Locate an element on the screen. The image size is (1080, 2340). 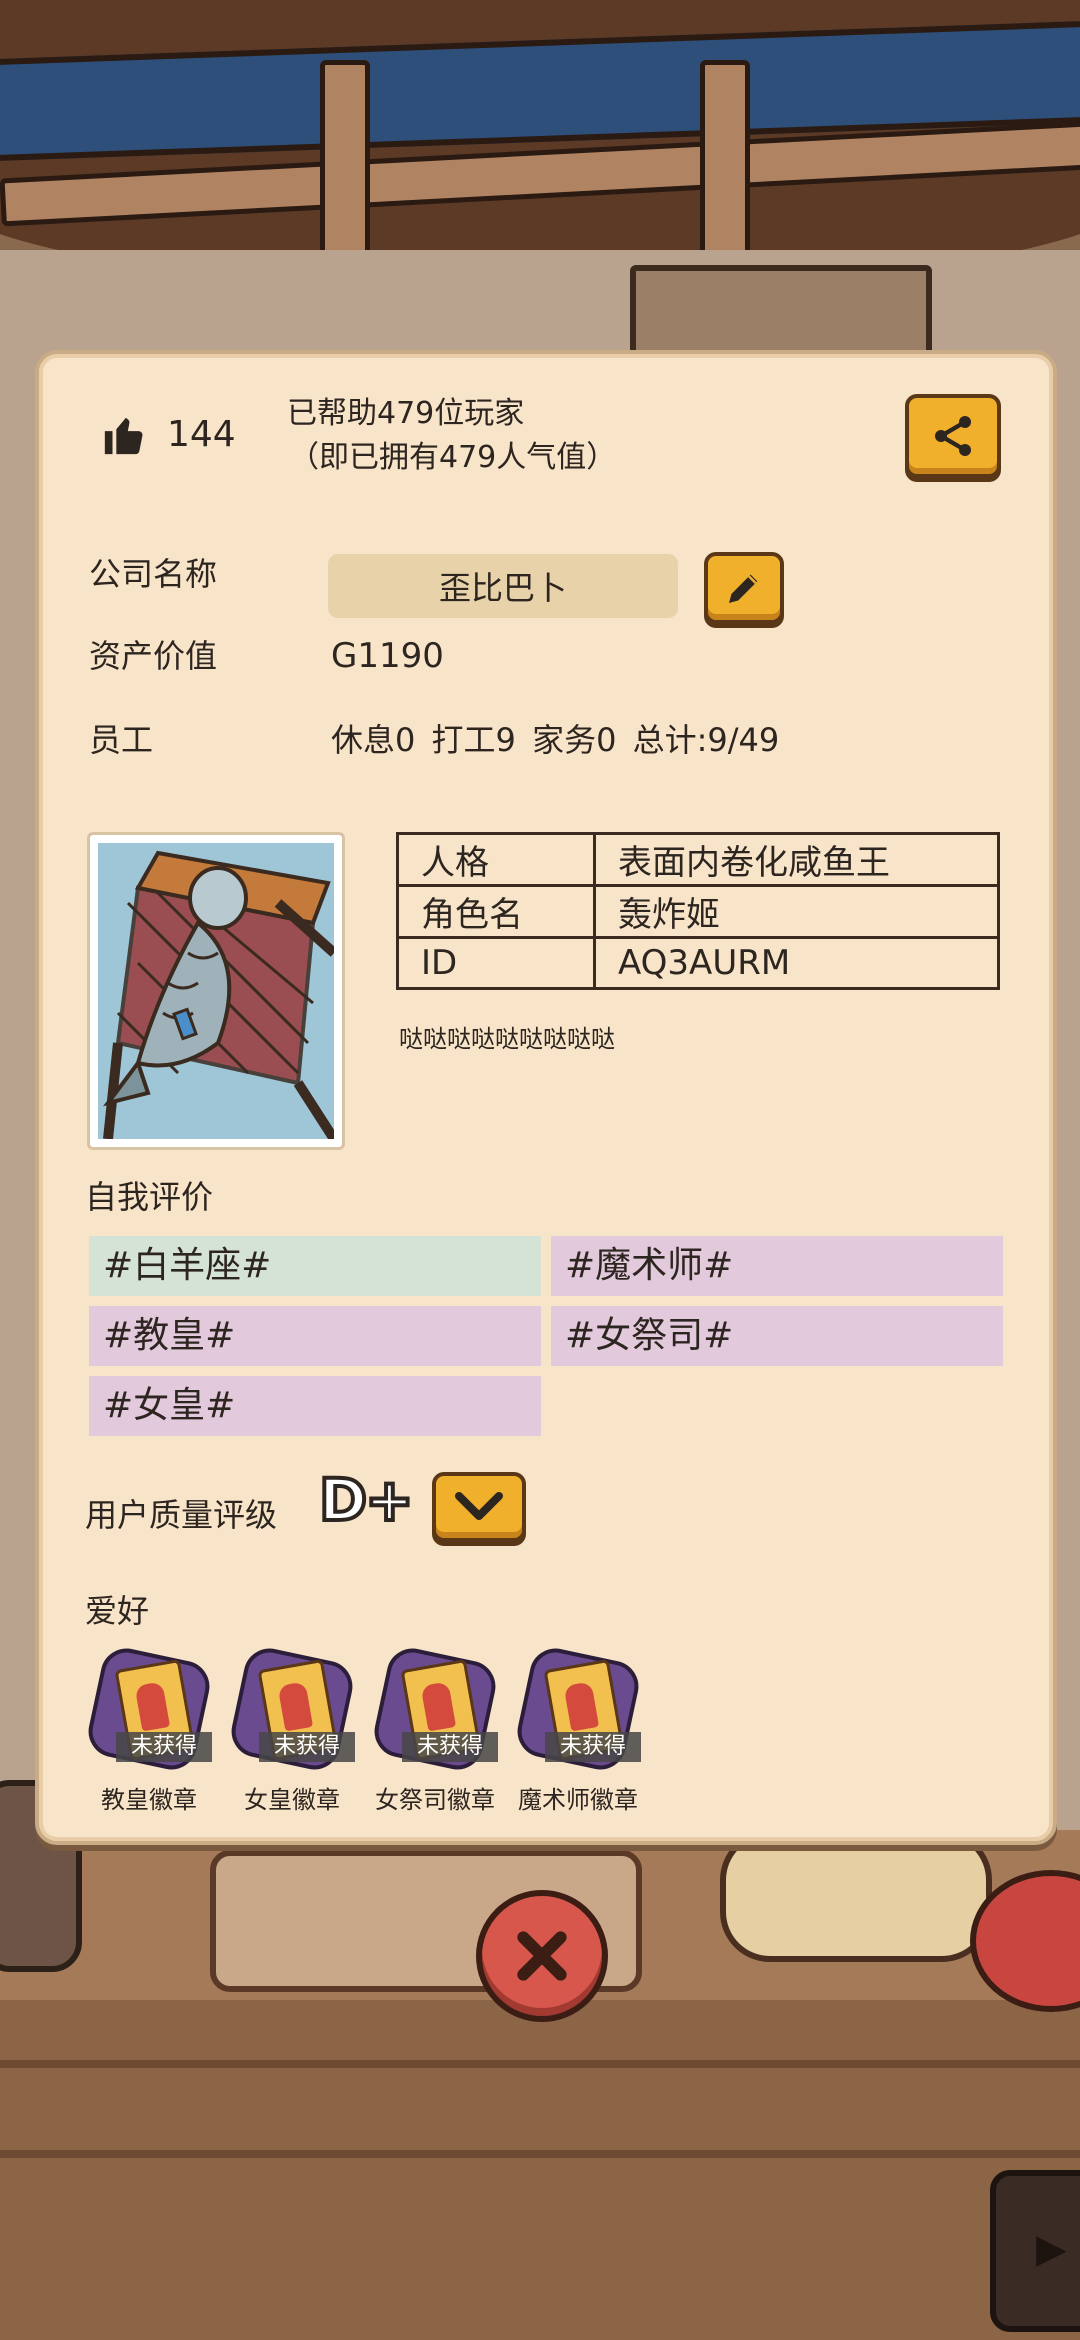
popularity-text: （即已拥有479人气值） is located at coordinates (453, 457).